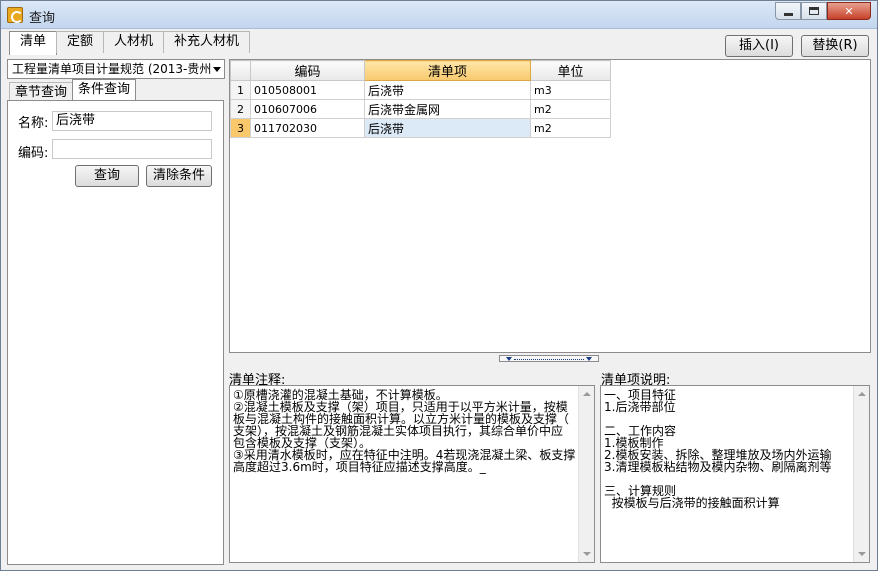 The width and height of the screenshot is (878, 571). What do you see at coordinates (307, 70) in the screenshot?
I see `column-header-code: 编码` at bounding box center [307, 70].